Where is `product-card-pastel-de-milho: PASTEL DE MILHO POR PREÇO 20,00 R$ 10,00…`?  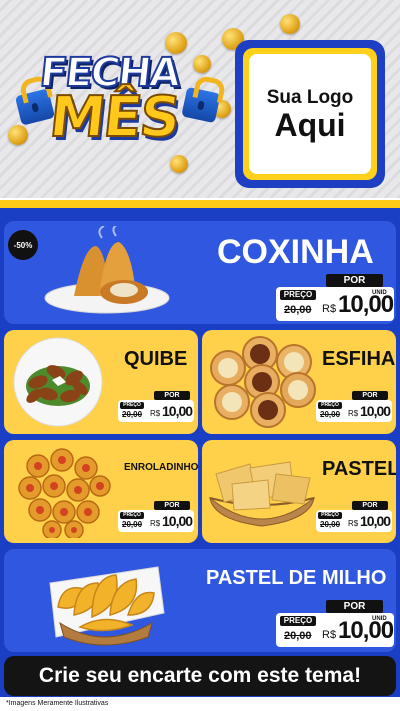
product-card-pastel-de-milho: PASTEL DE MILHO POR PREÇO 20,00 R$ 10,00… is located at coordinates (200, 600).